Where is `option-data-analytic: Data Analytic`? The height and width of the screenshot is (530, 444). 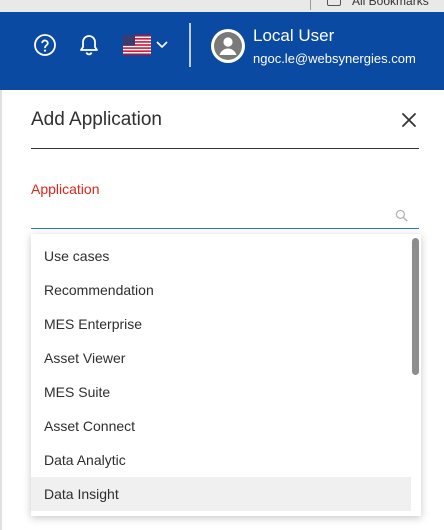
option-data-analytic: Data Analytic is located at coordinates (221, 460).